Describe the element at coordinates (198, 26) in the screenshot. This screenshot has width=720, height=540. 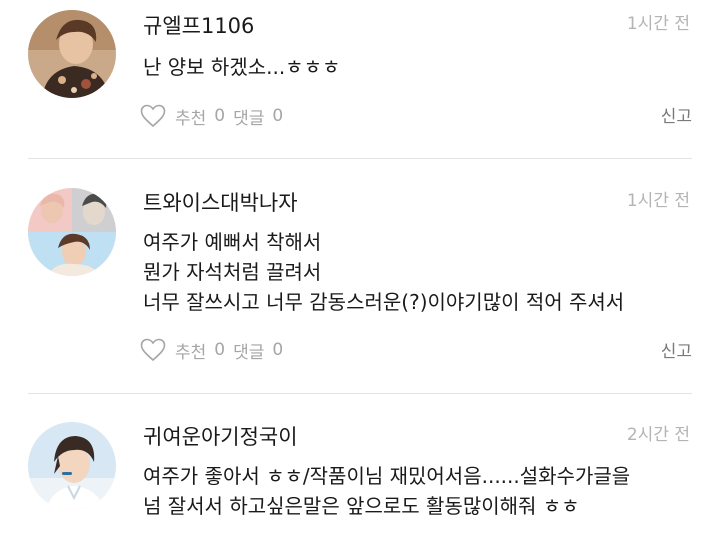
I see `comment-username: 규엘프1106` at that location.